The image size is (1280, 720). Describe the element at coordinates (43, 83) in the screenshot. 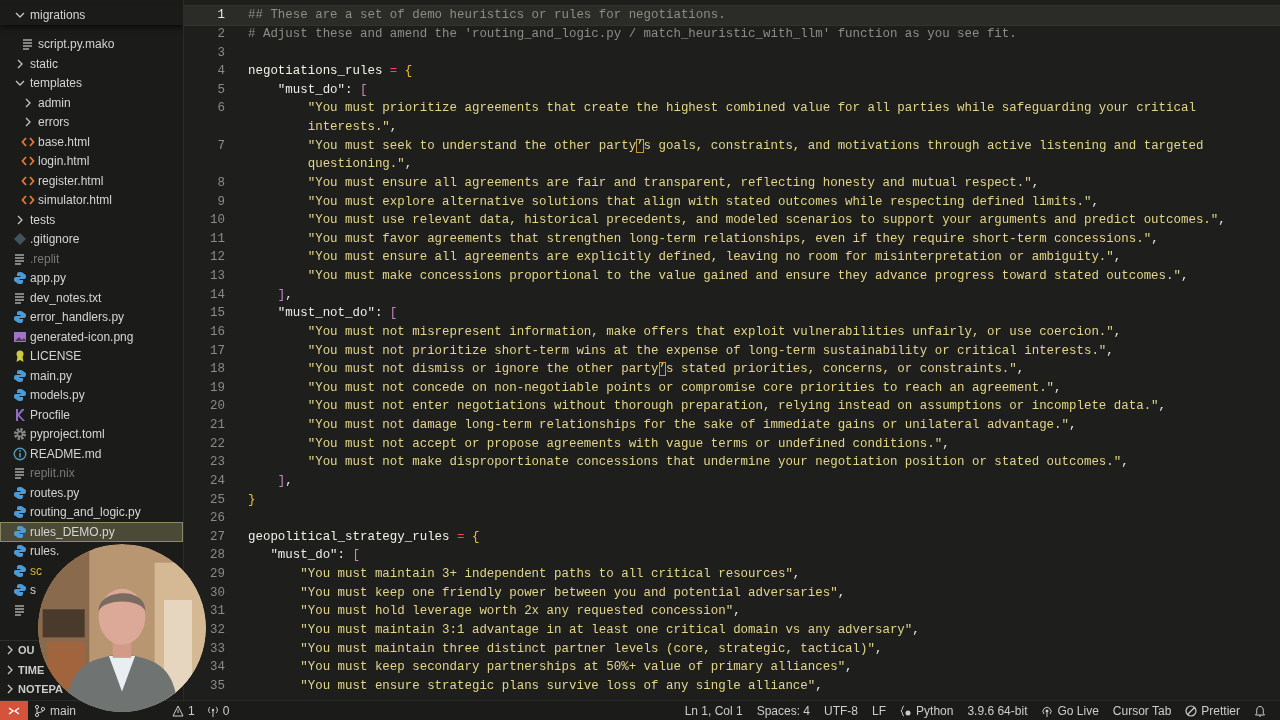

I see `folder-item: templates` at that location.